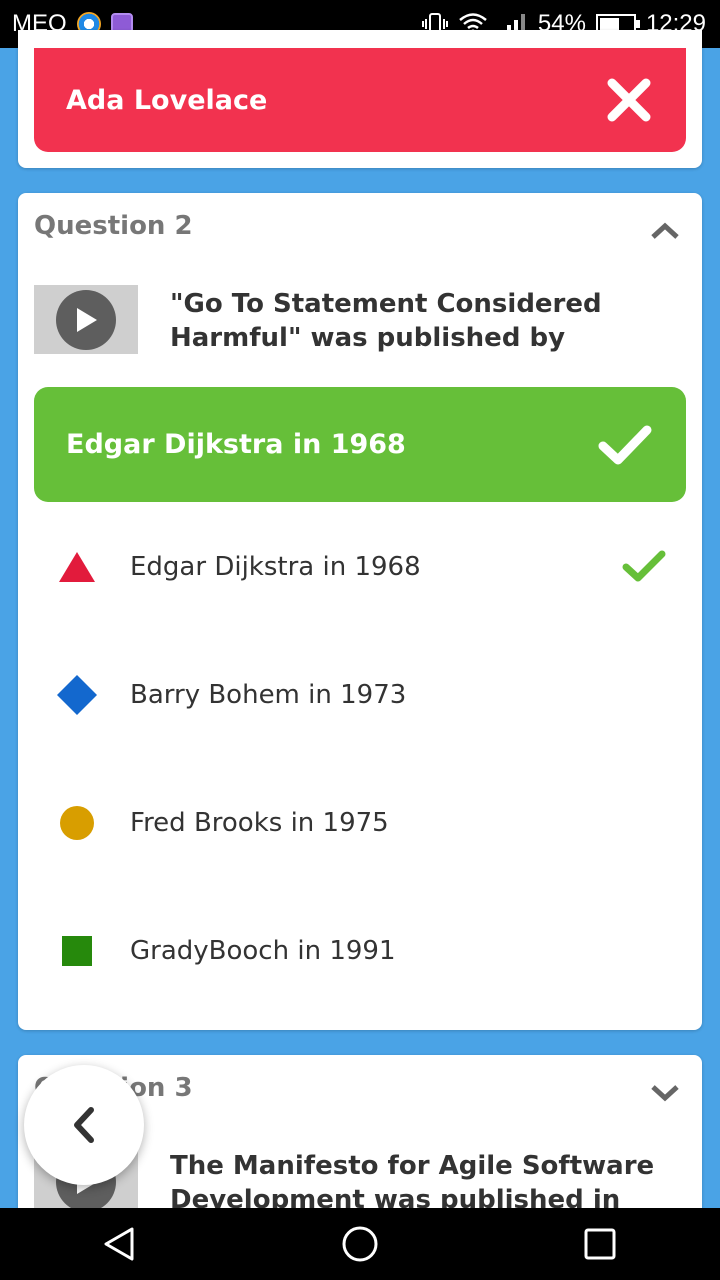  Describe the element at coordinates (665, 1093) in the screenshot. I see `chevron-down-icon` at that location.